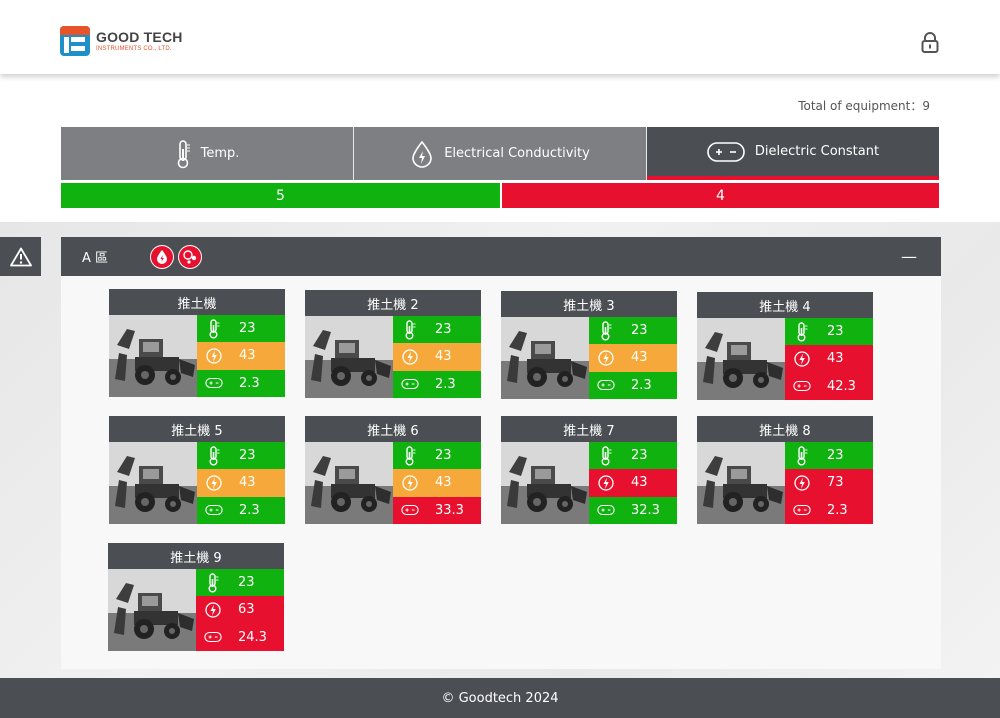 The width and height of the screenshot is (1000, 718). I want to click on lock-icon, so click(930, 43).